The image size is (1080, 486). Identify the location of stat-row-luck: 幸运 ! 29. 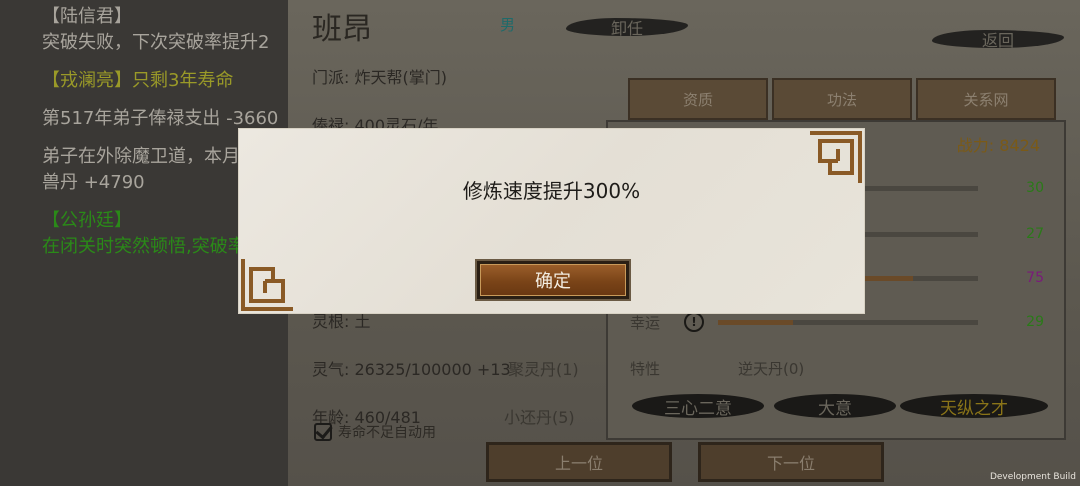
(837, 322).